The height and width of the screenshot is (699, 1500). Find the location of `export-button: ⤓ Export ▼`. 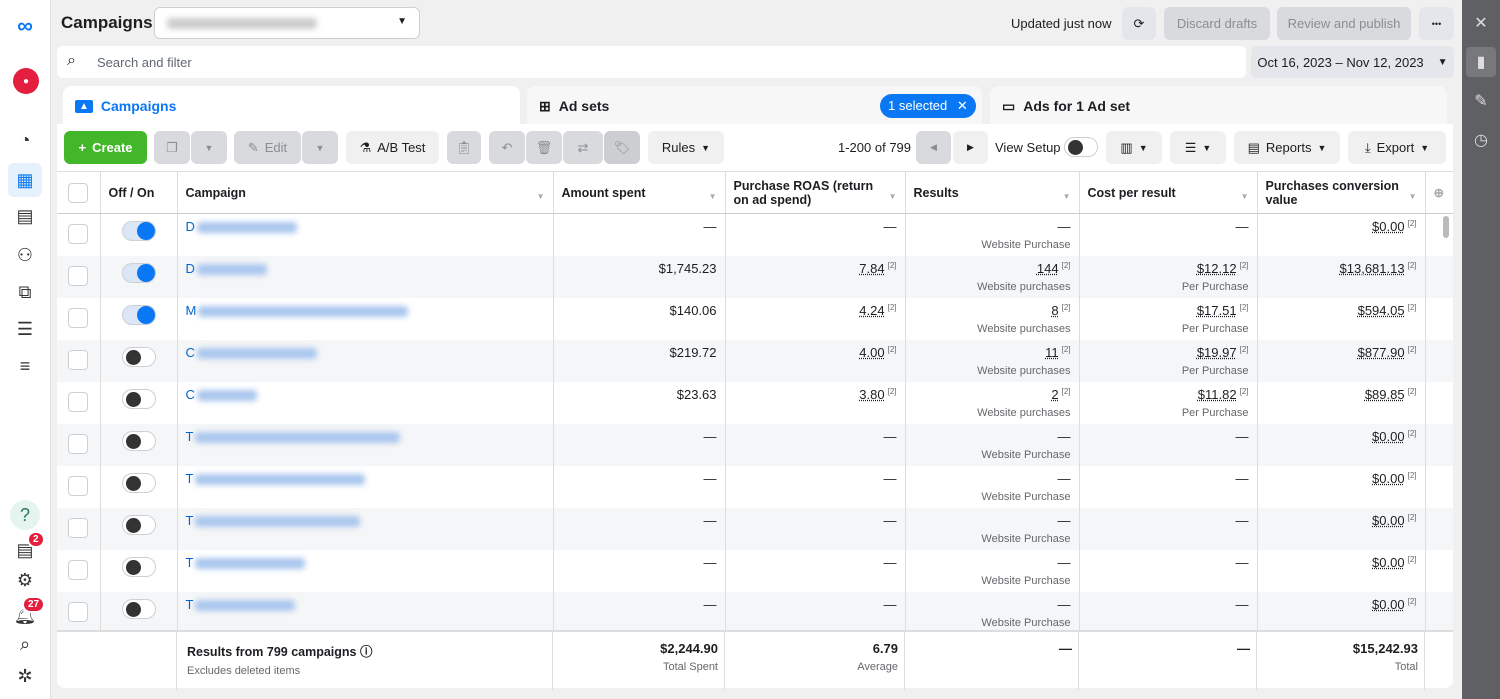

export-button: ⤓ Export ▼ is located at coordinates (1397, 147).